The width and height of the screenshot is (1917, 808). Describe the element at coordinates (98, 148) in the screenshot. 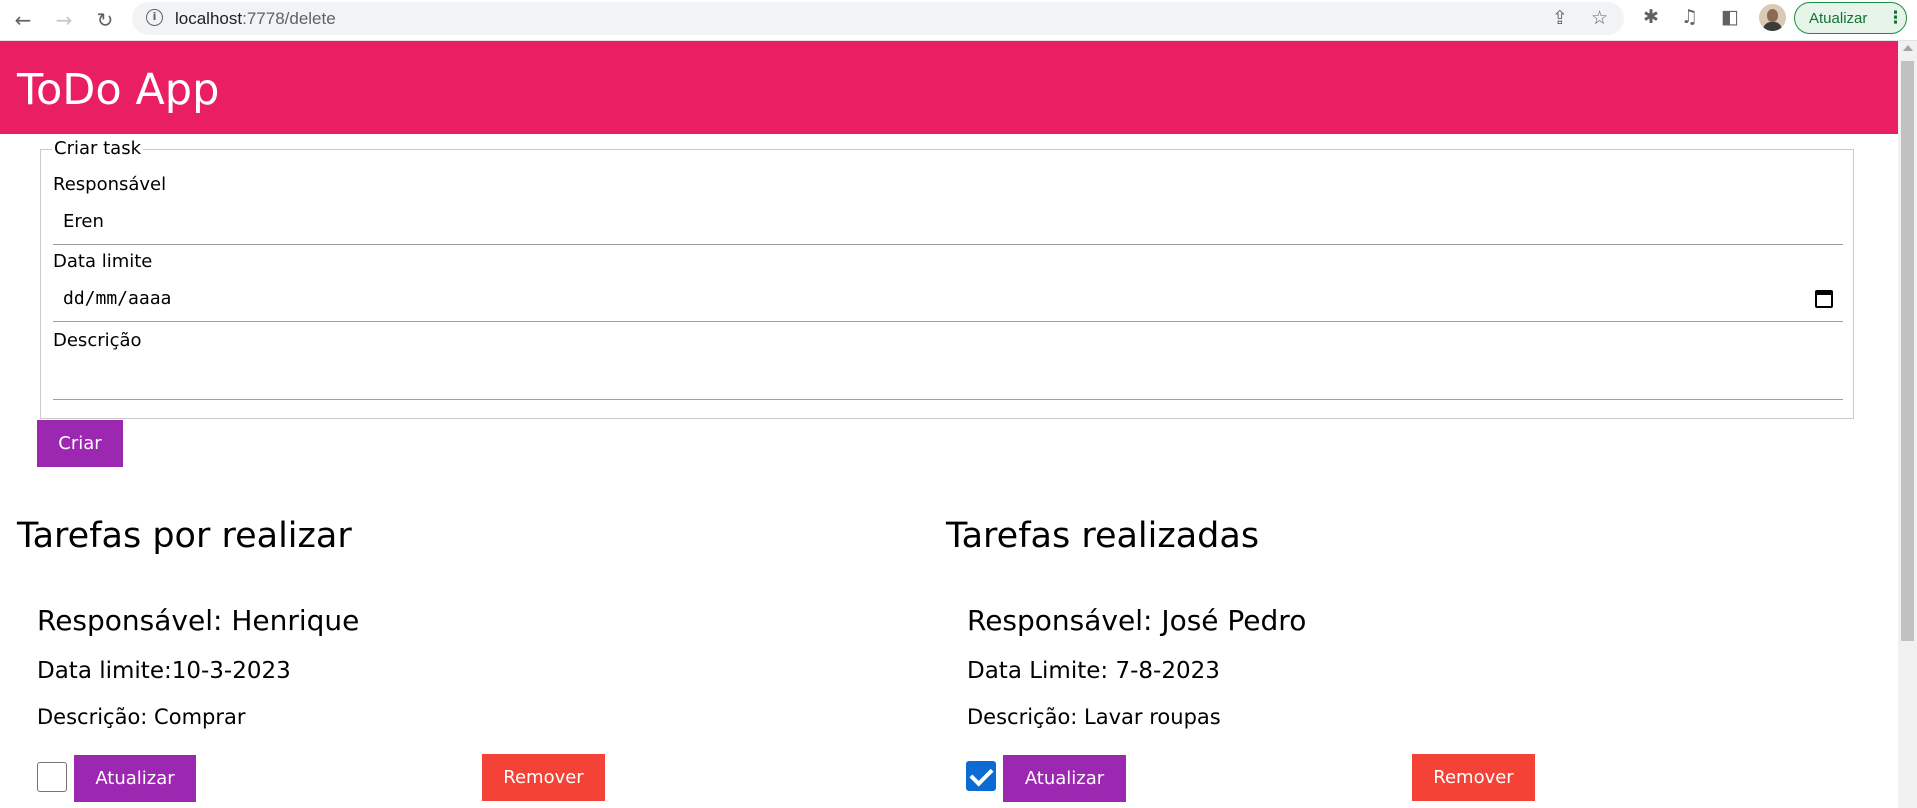

I see `create-task-legend: Criar task` at that location.